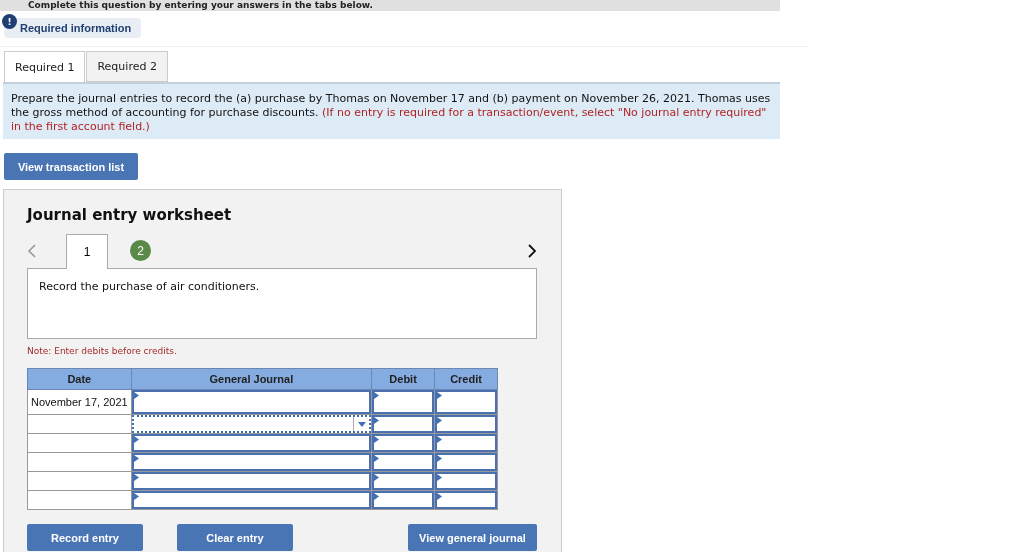  What do you see at coordinates (251, 424) in the screenshot?
I see `account-dropdown` at bounding box center [251, 424].